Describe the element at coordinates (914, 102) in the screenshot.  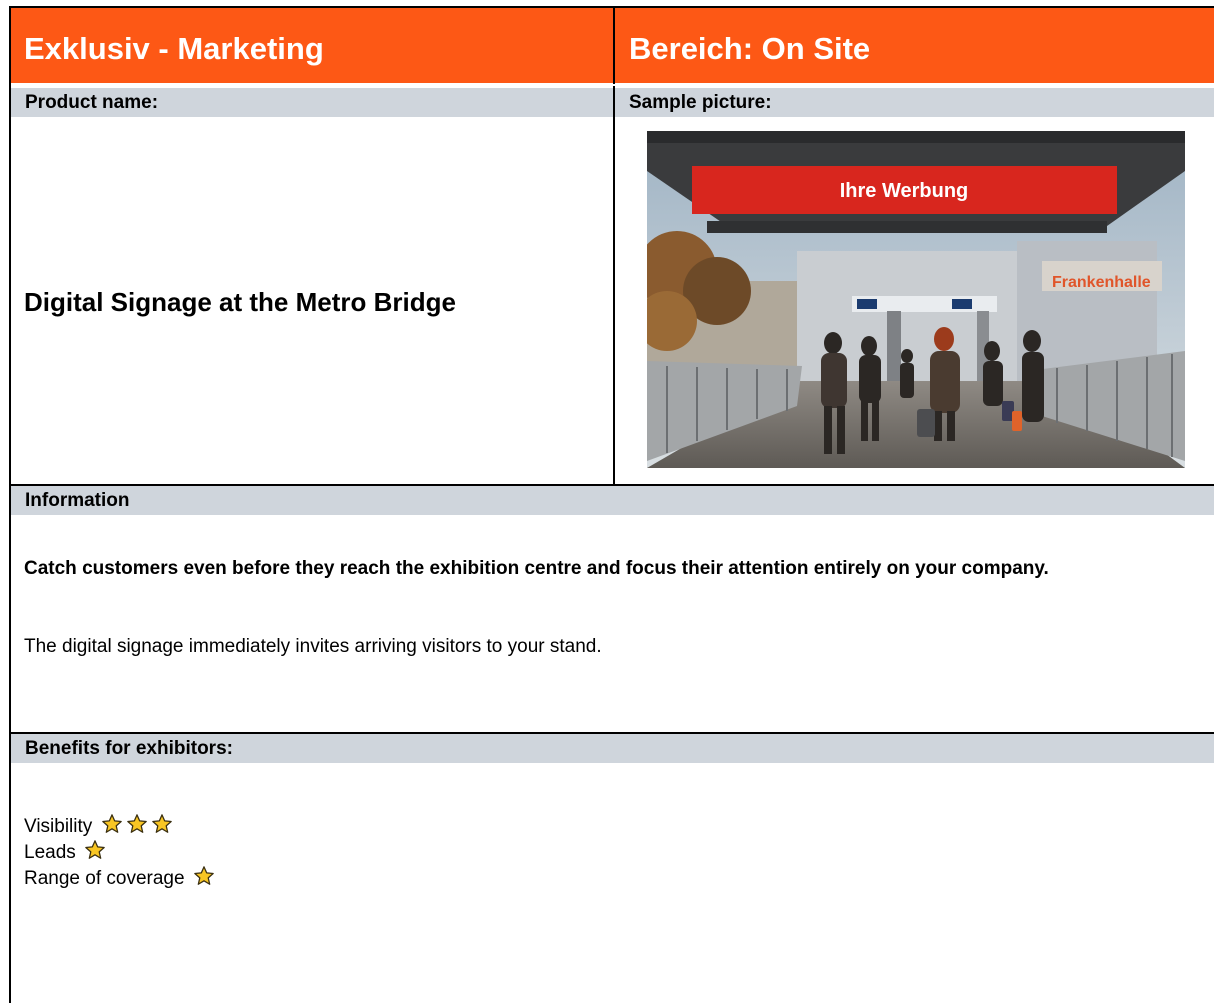
I see `sample-picture-label-cell: Sample picture:` at that location.